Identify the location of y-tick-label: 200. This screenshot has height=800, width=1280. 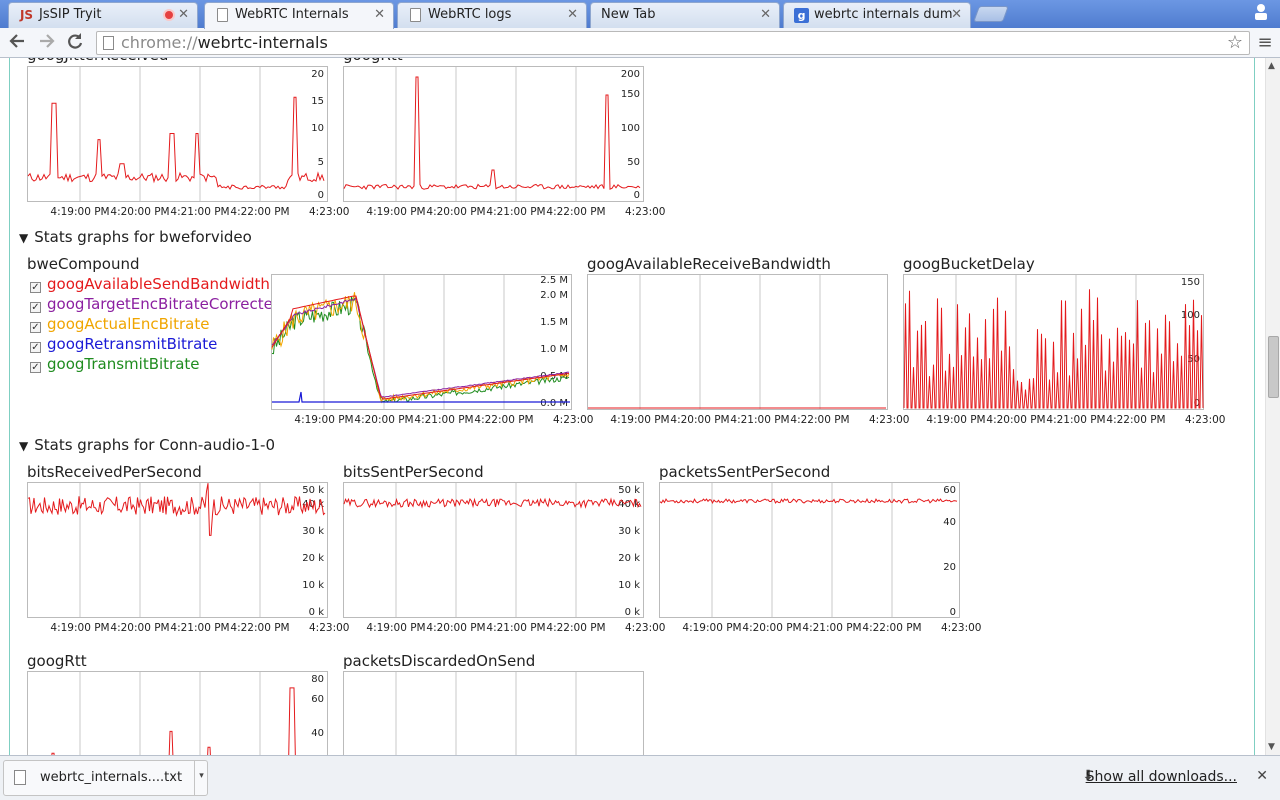
(630, 74).